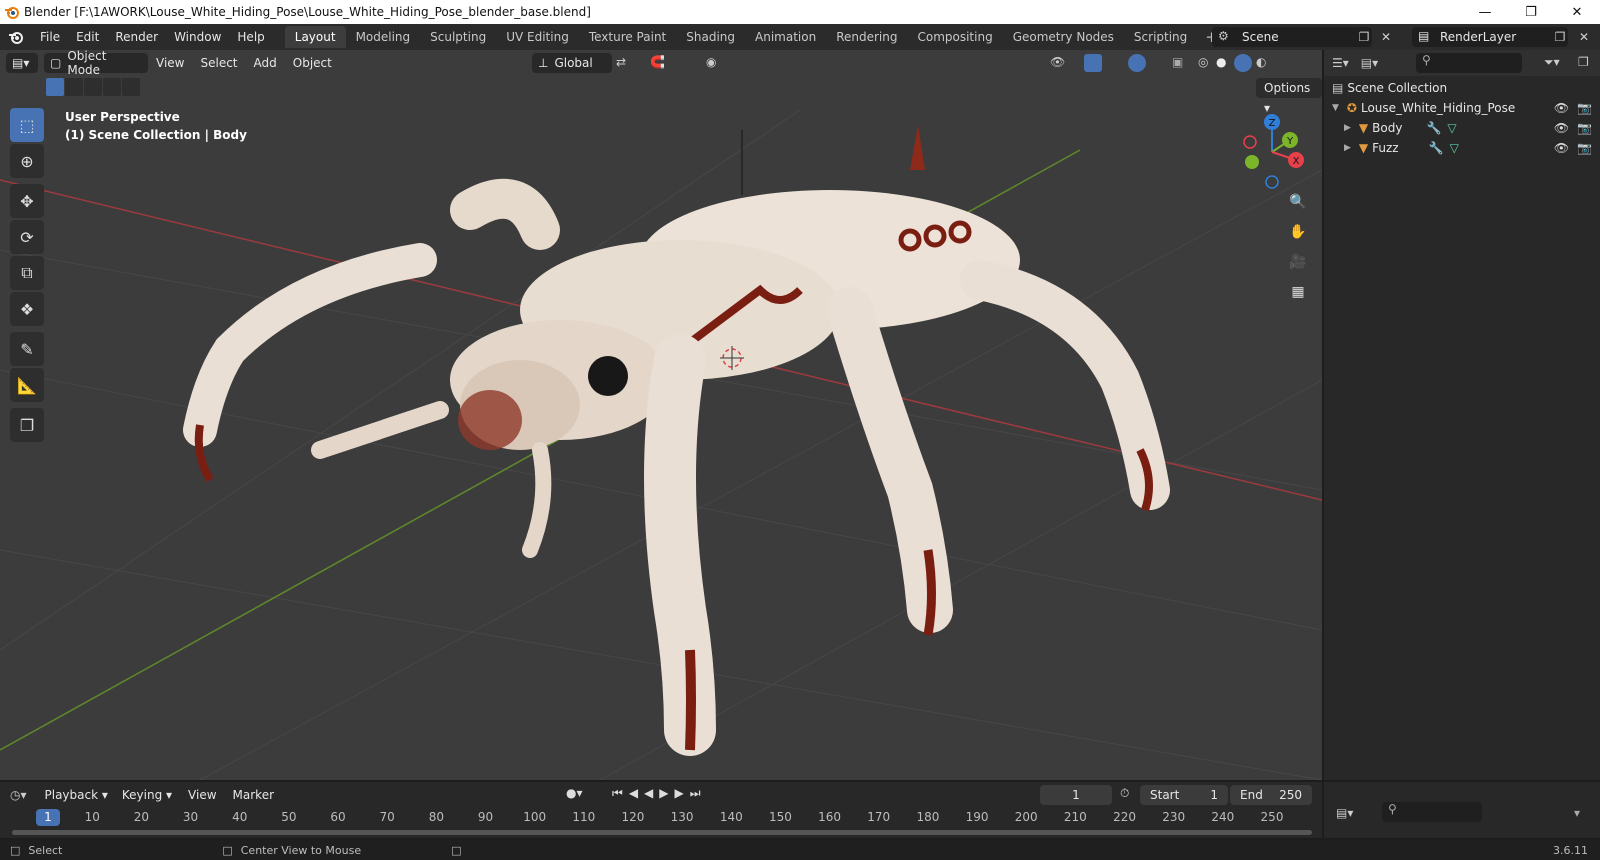  I want to click on navigation-gizmo: Z Y X, so click(1272, 152).